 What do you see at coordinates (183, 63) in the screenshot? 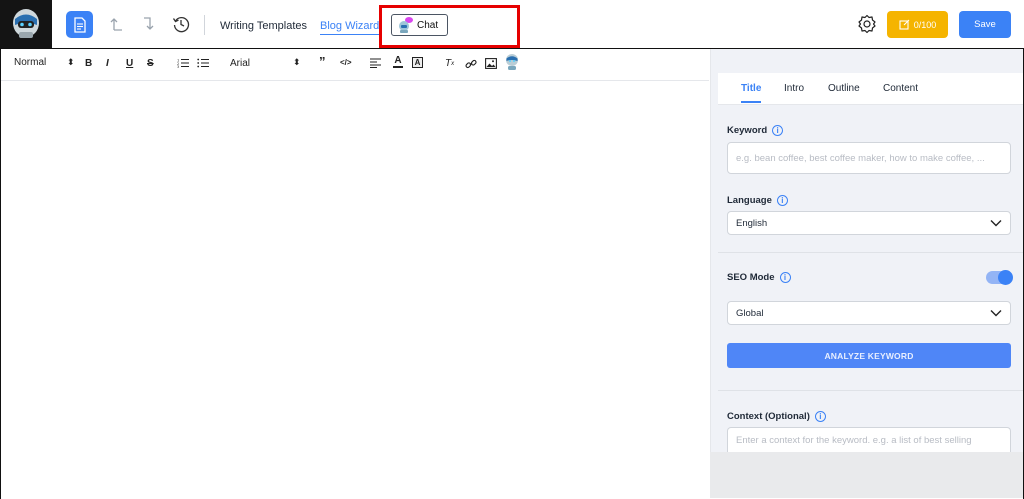
I see `ordered-list-icon: 123` at bounding box center [183, 63].